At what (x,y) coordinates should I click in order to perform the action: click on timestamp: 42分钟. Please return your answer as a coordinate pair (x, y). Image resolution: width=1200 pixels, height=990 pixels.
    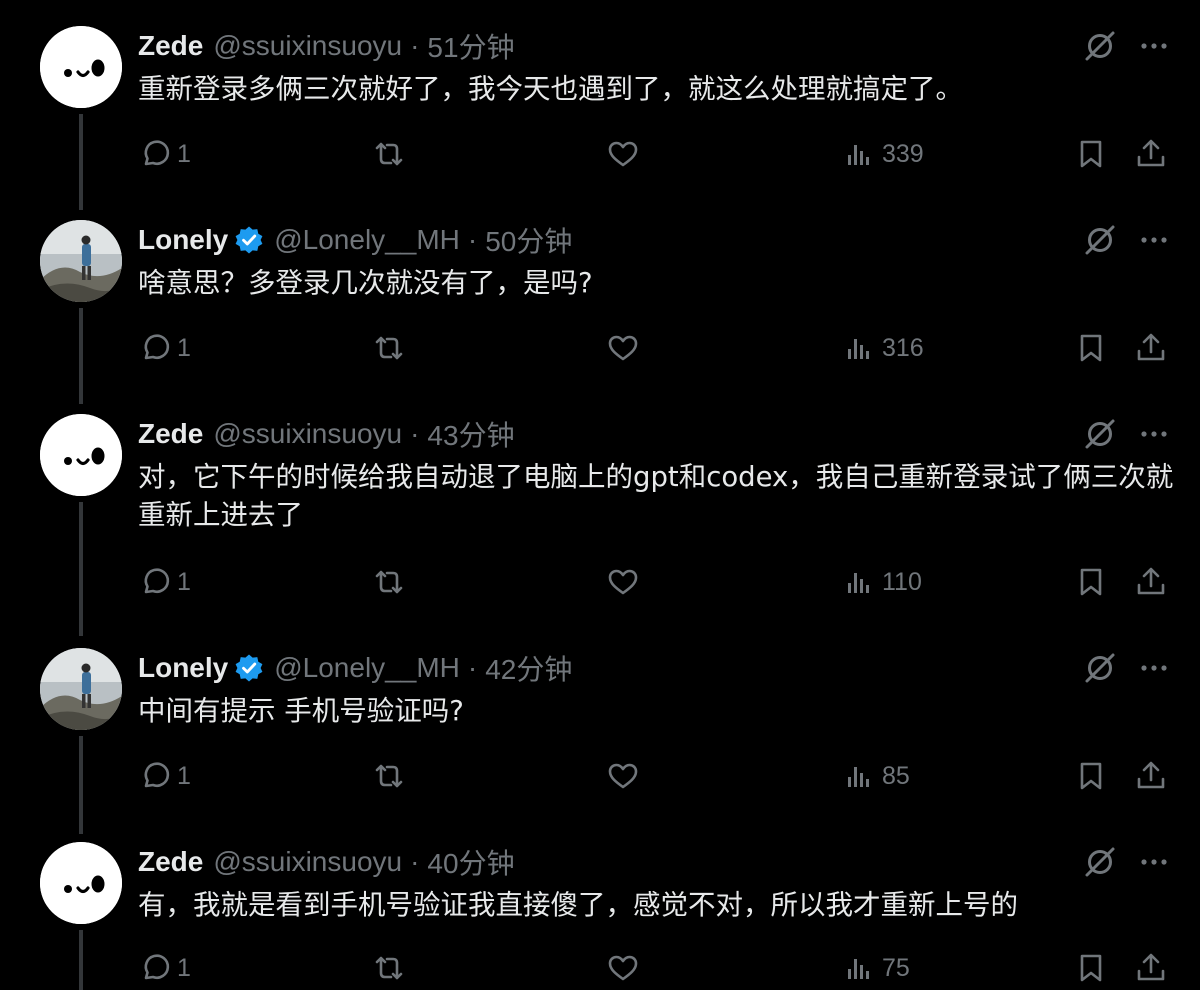
    Looking at the image, I should click on (528, 668).